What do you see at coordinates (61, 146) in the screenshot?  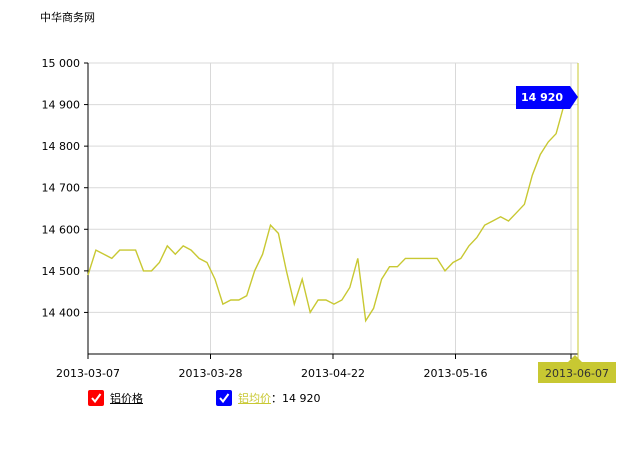 I see `y-tick-label: 14 800` at bounding box center [61, 146].